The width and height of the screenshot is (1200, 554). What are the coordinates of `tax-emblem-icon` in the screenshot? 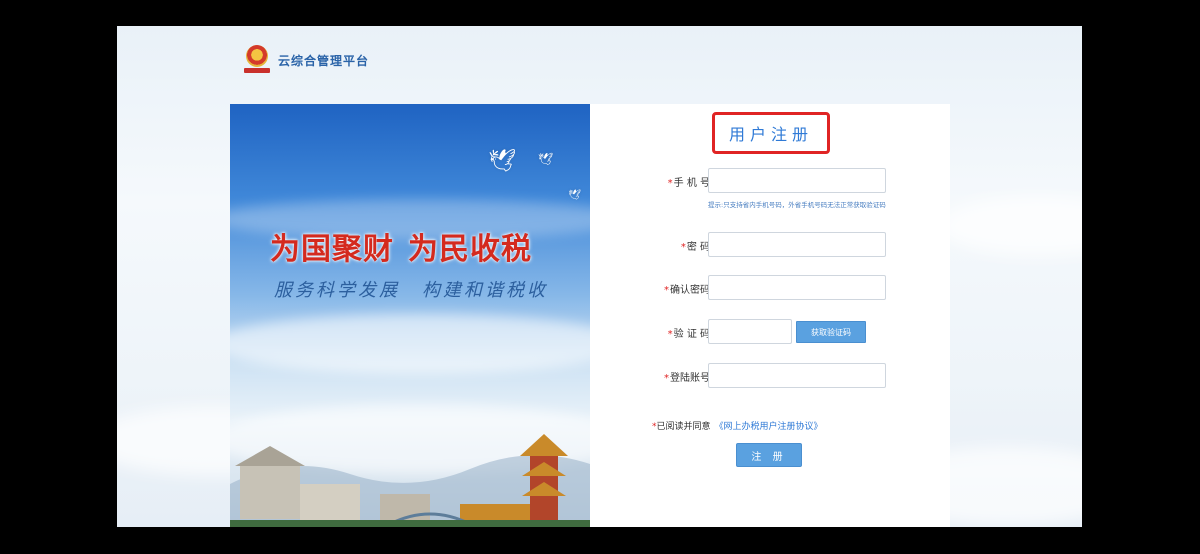 It's located at (257, 60).